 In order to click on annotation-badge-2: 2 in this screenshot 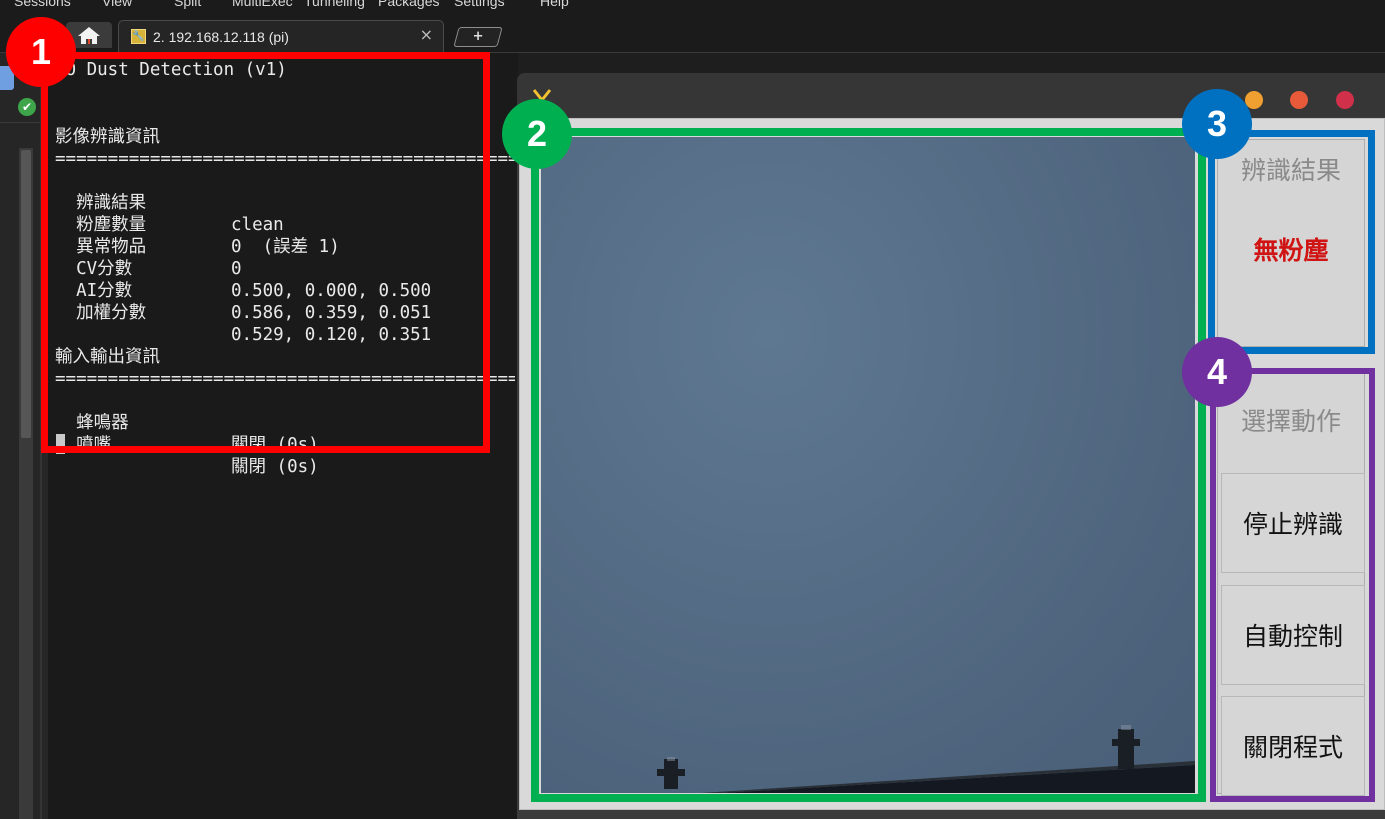, I will do `click(537, 134)`.